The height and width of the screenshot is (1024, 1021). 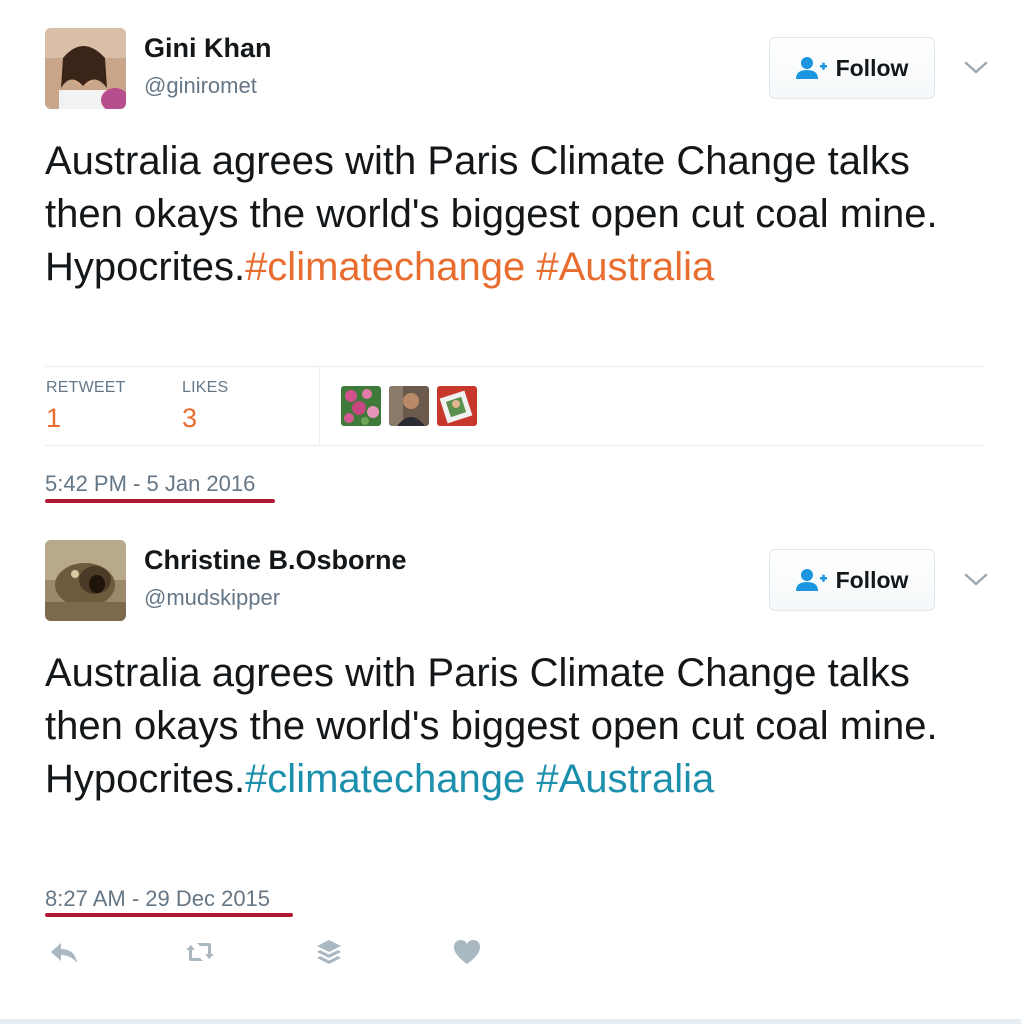 I want to click on user-handle: @mudskipper, so click(x=212, y=598).